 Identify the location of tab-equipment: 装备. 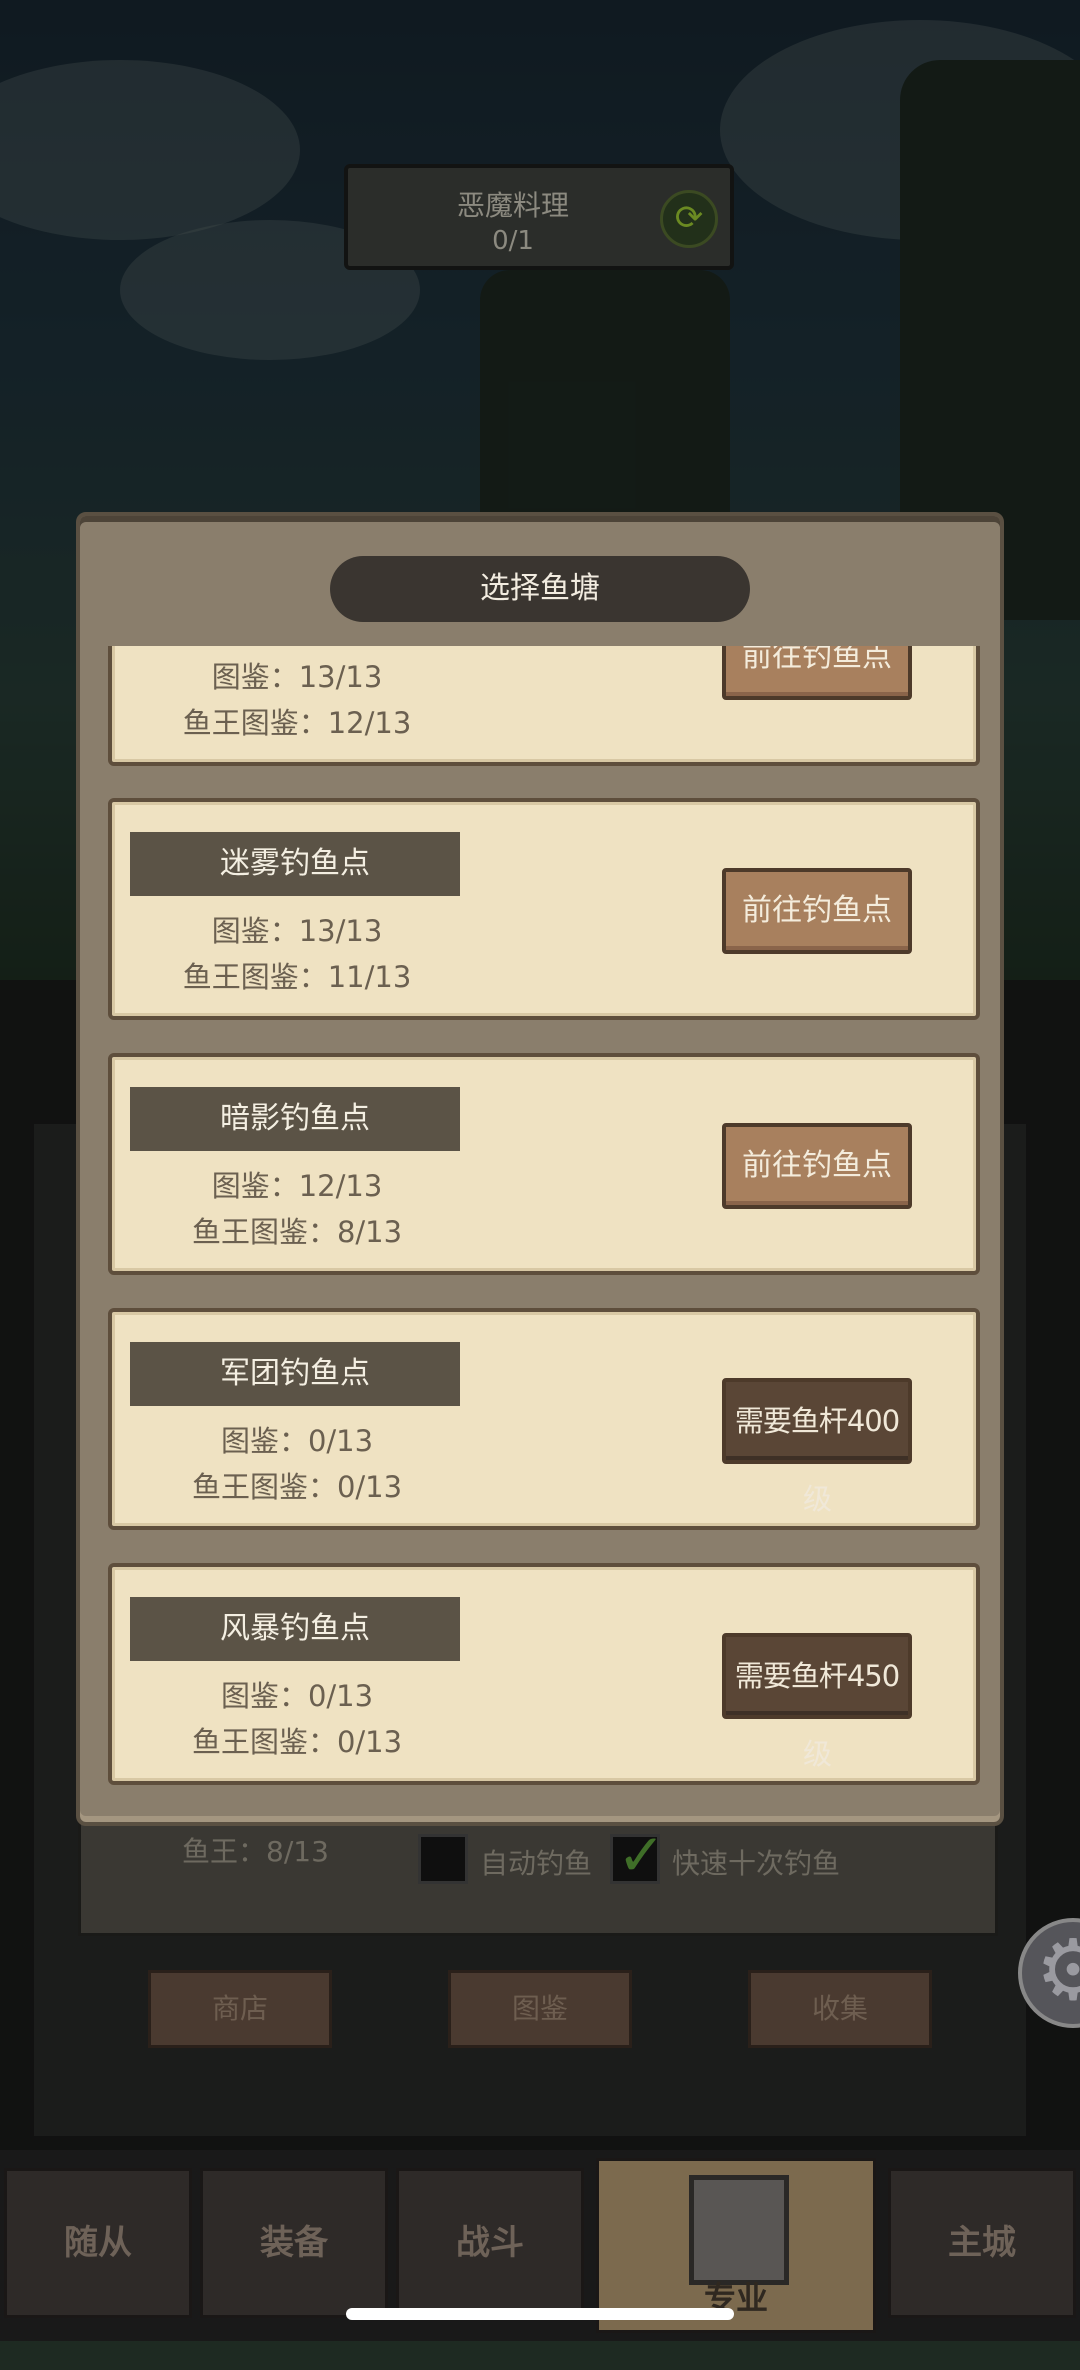
(294, 2243).